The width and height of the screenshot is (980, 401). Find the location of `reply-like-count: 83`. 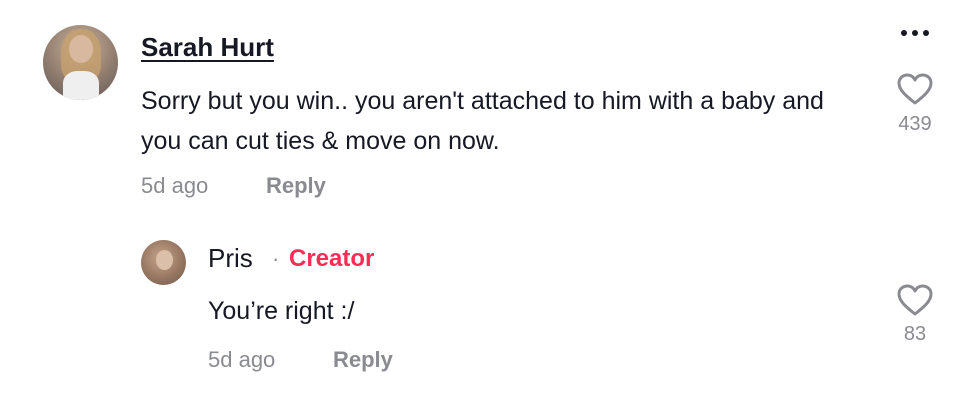

reply-like-count: 83 is located at coordinates (915, 334).